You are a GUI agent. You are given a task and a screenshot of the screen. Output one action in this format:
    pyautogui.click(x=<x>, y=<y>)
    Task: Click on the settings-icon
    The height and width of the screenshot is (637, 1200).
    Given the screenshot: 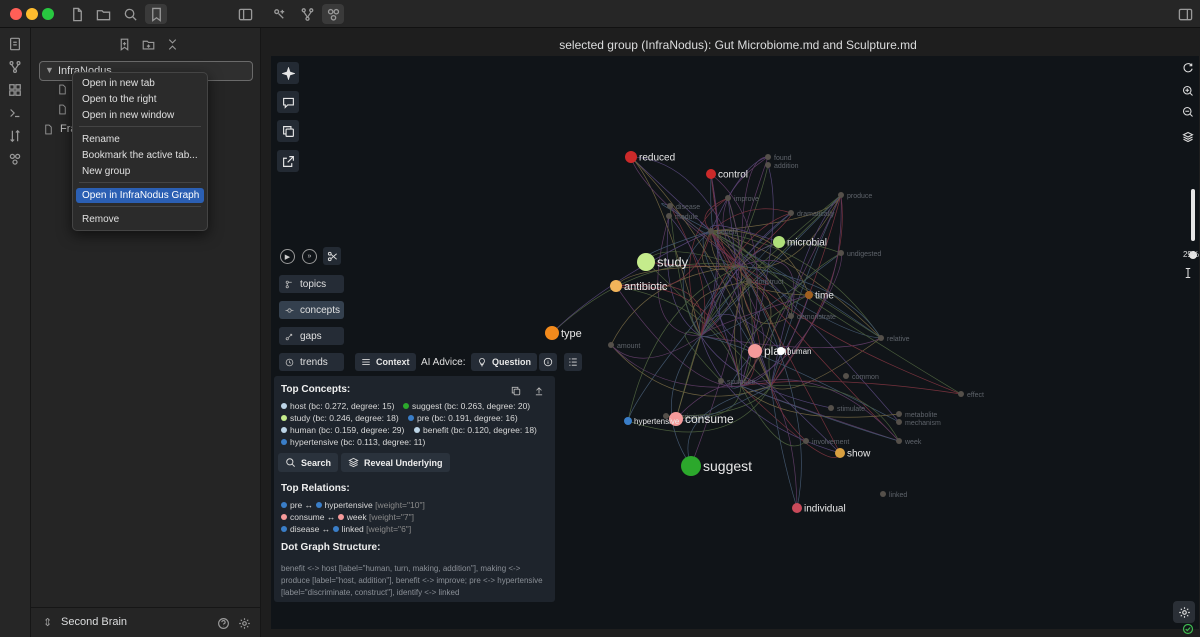 What is the action you would take?
    pyautogui.click(x=244, y=623)
    